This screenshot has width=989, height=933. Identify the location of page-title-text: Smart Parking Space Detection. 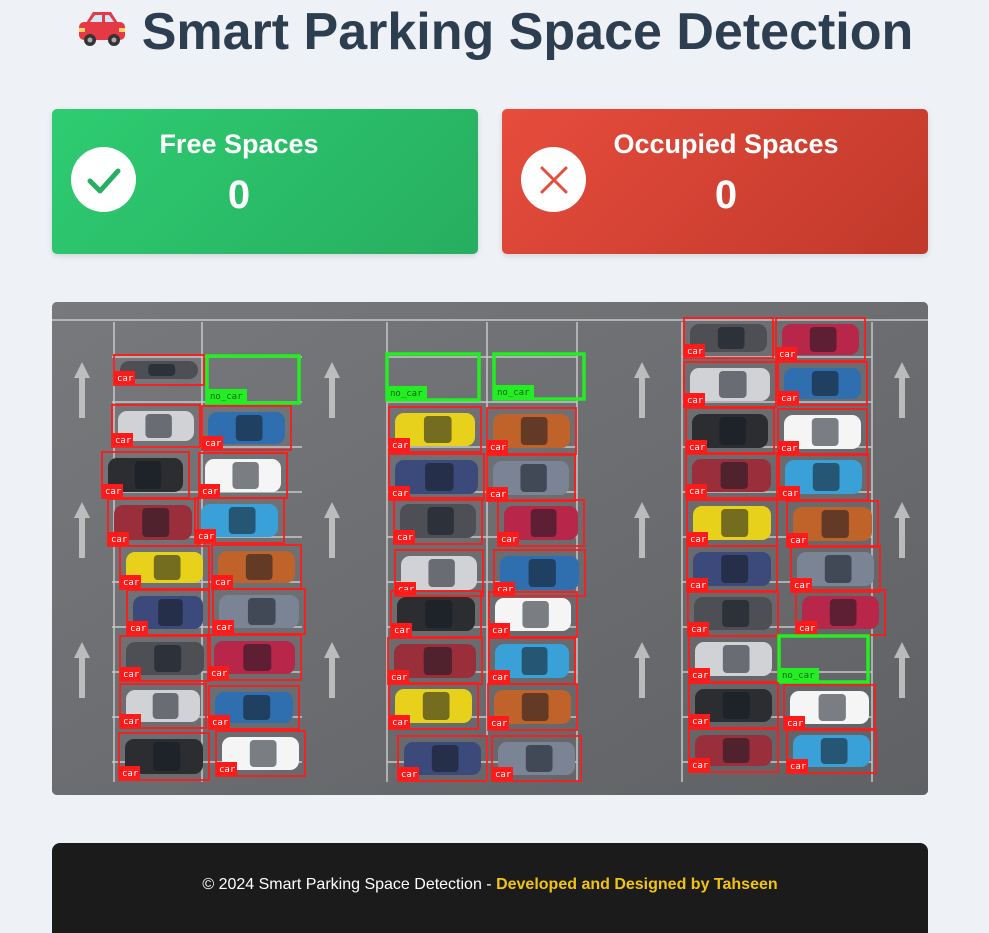
(527, 32).